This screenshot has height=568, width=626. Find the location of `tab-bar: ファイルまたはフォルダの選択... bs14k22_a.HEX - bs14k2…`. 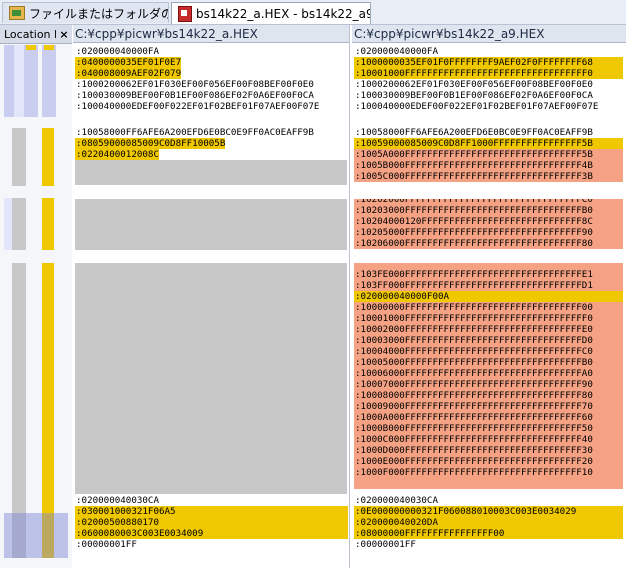

tab-bar: ファイルまたはフォルダの選択... bs14k22_a.HEX - bs14k2… is located at coordinates (313, 12).